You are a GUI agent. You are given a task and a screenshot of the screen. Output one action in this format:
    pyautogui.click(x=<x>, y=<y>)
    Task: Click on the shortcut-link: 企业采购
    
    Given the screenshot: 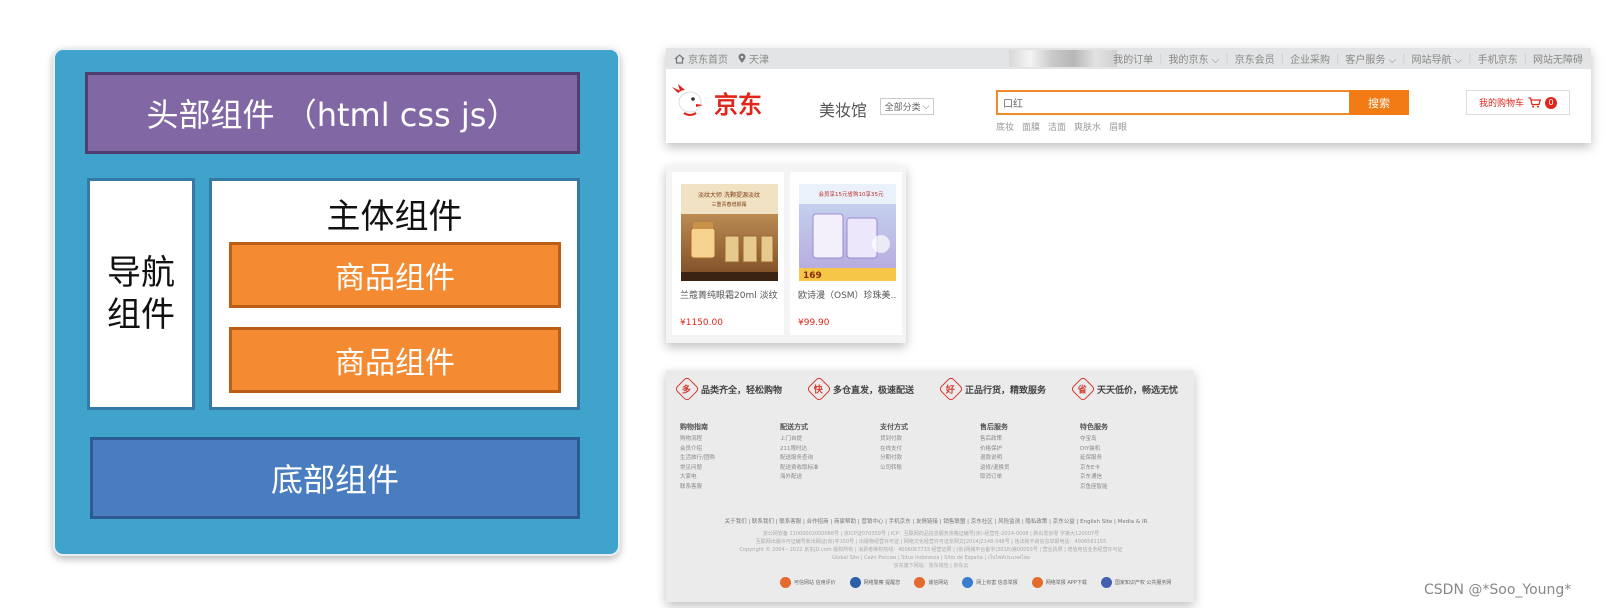 What is the action you would take?
    pyautogui.click(x=1310, y=58)
    